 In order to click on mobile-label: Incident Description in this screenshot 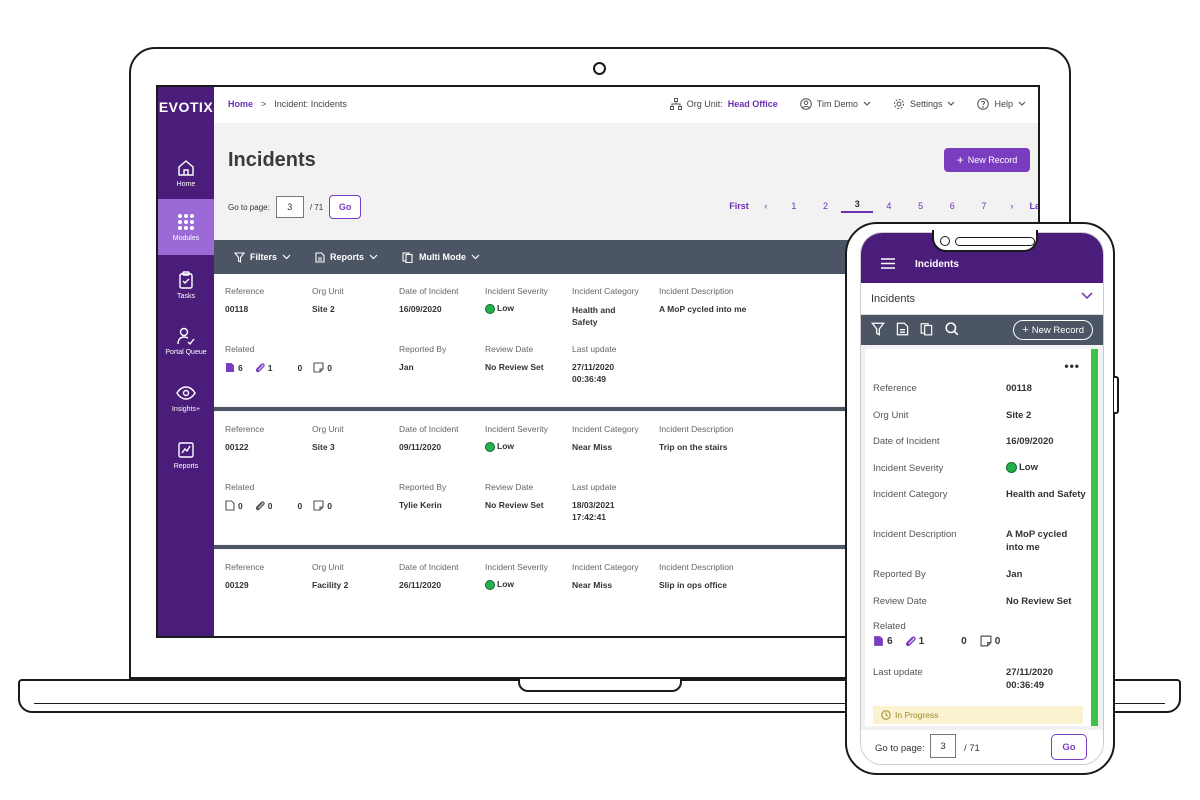, I will do `click(915, 534)`.